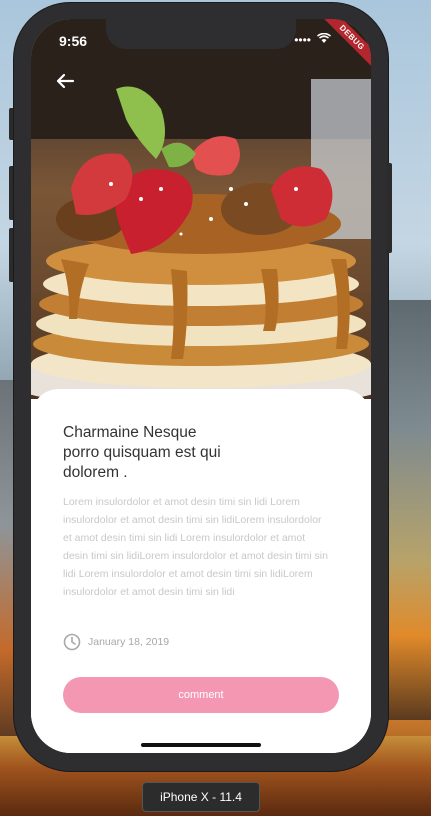  Describe the element at coordinates (389, 208) in the screenshot. I see `power-button` at that location.